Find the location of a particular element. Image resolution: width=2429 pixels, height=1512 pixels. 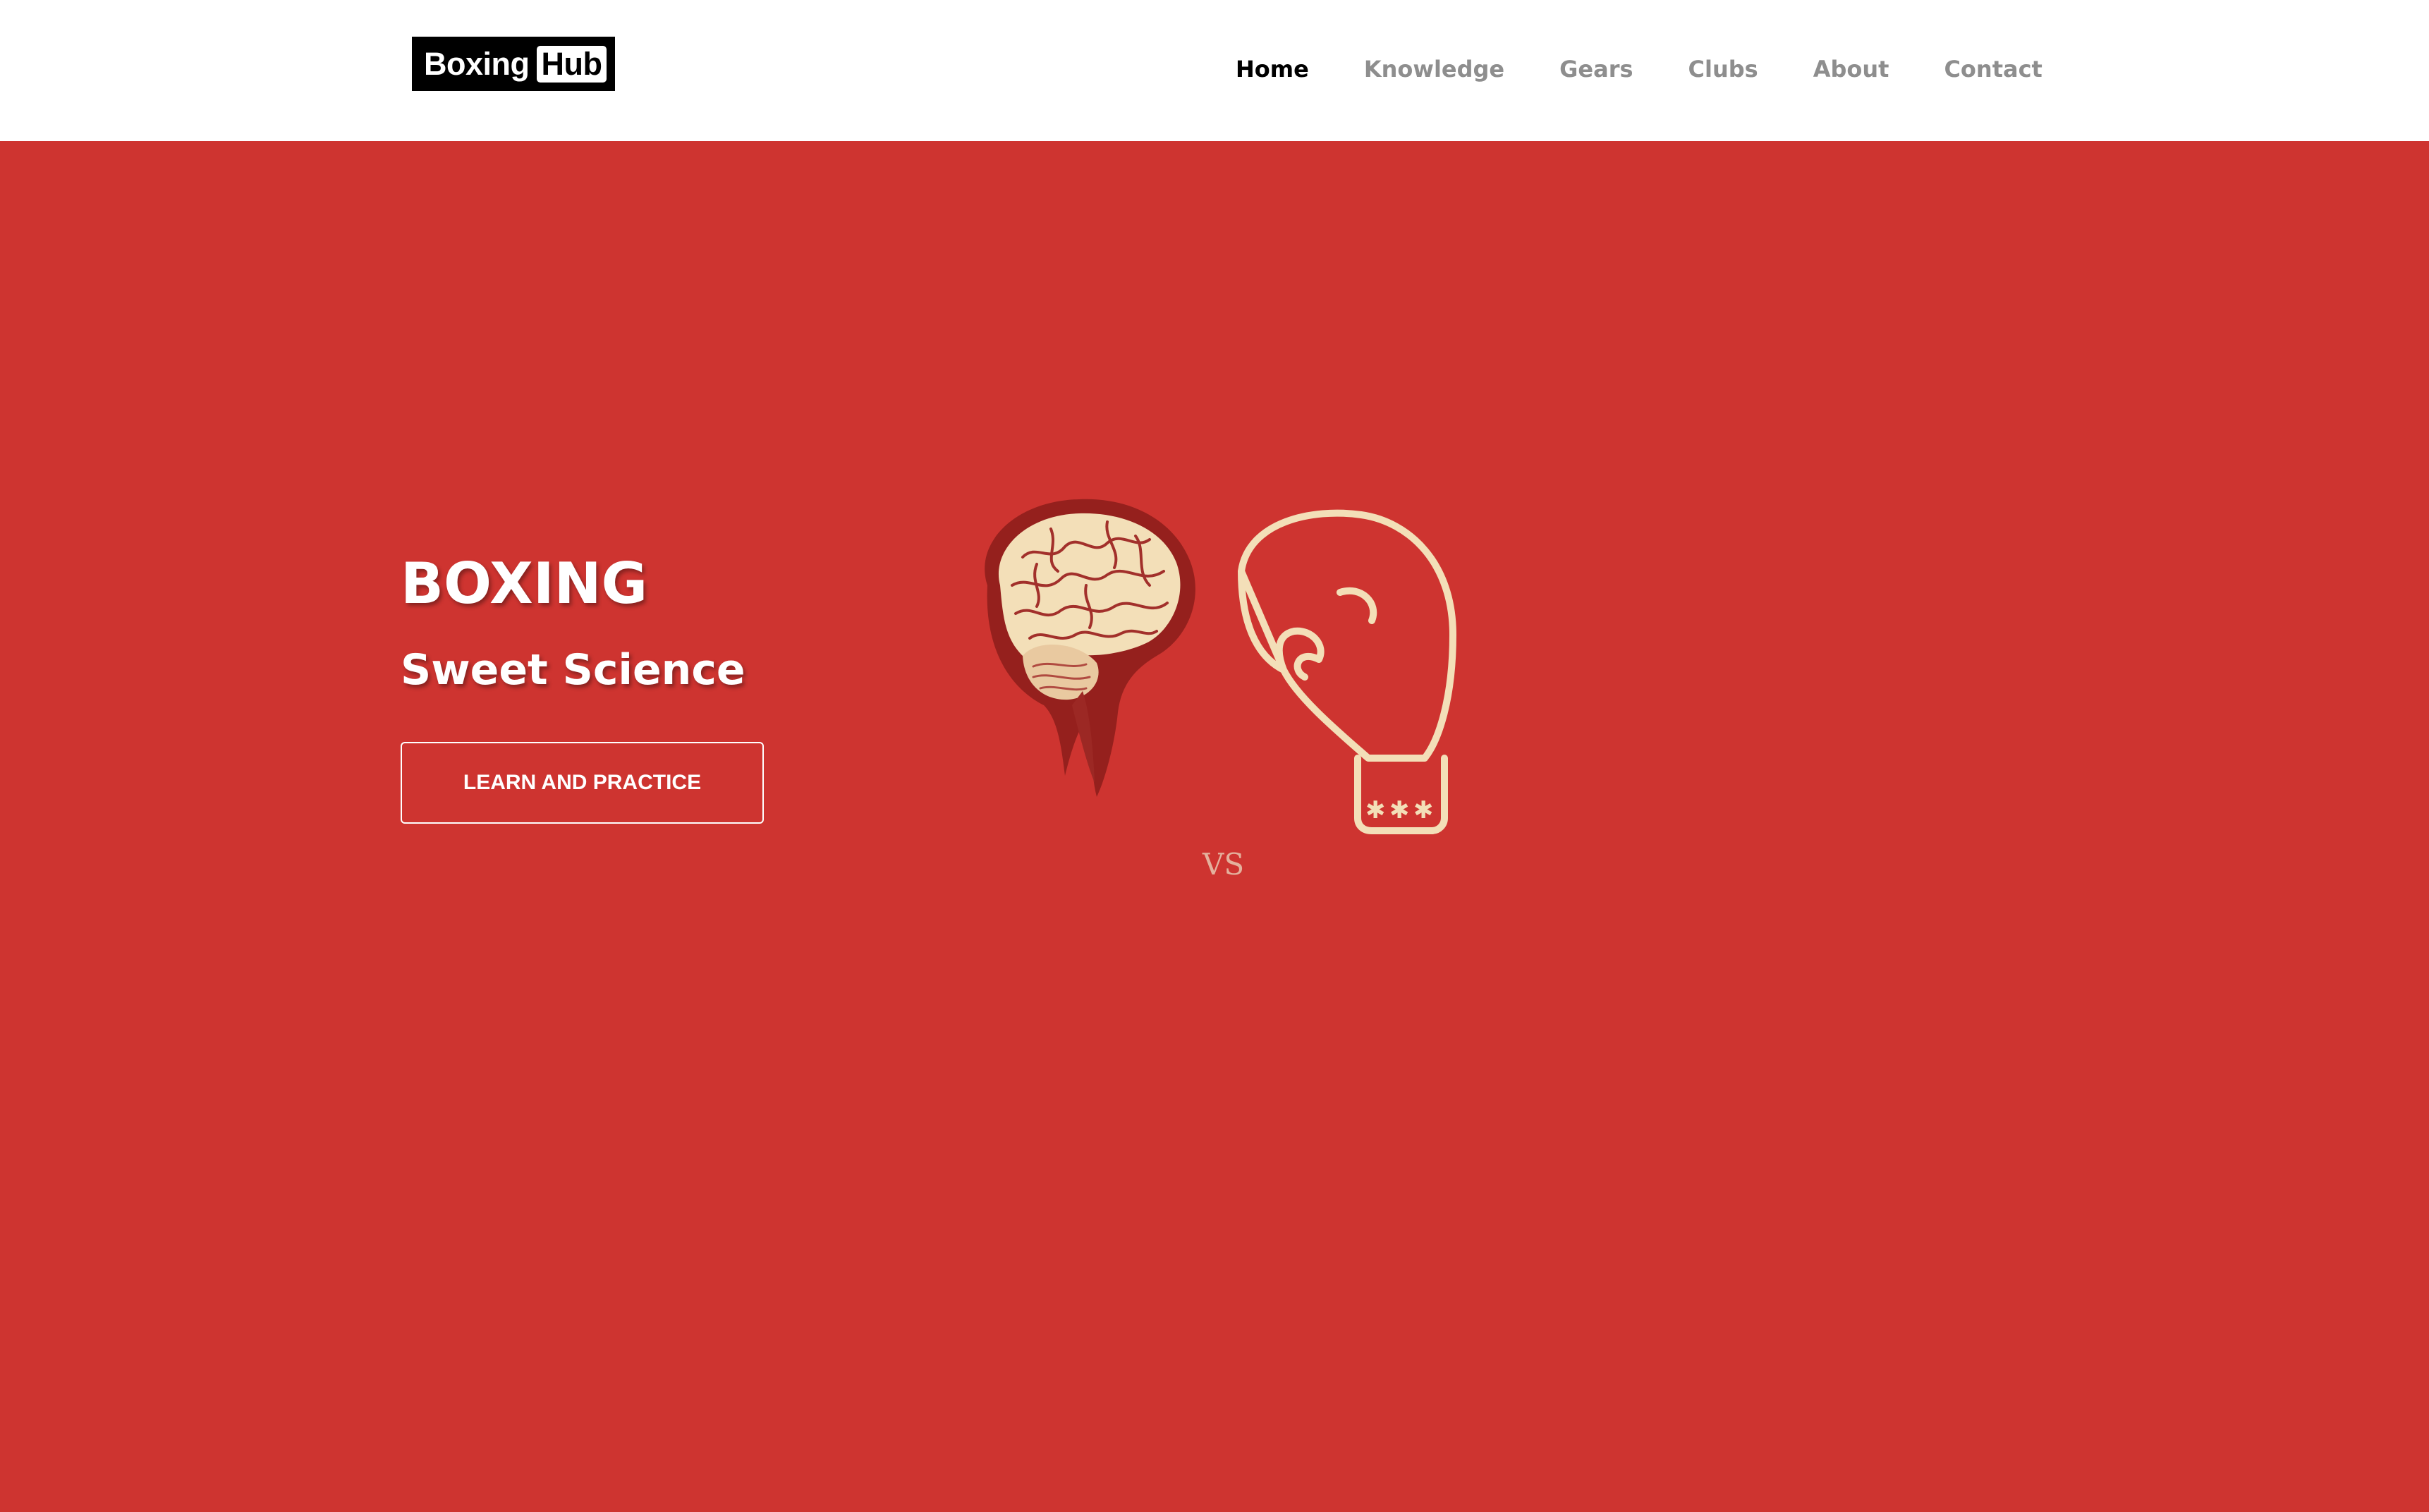

brand-logo: Boxing Hub is located at coordinates (513, 64).